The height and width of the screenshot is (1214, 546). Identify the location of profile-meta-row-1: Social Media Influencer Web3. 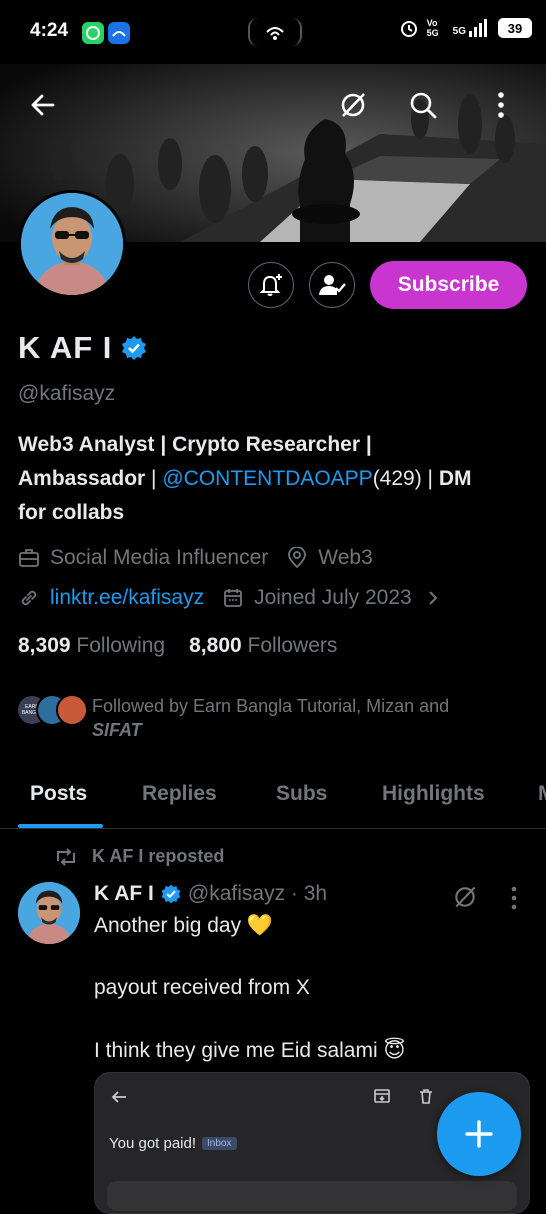
(195, 558).